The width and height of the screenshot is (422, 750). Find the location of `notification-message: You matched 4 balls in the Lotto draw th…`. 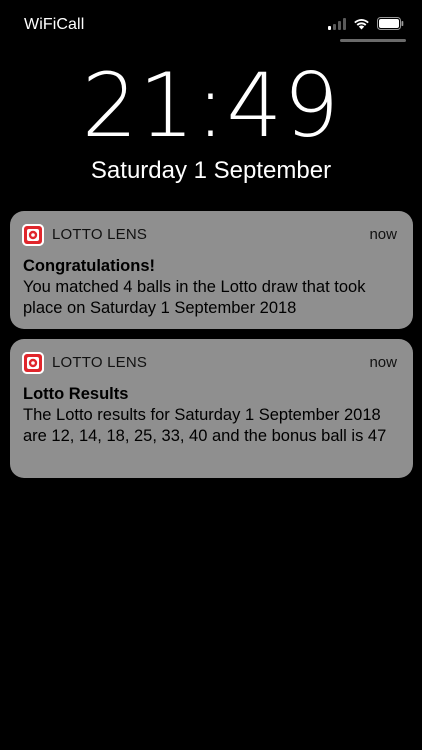

notification-message: You matched 4 balls in the Lotto draw th… is located at coordinates (194, 297).